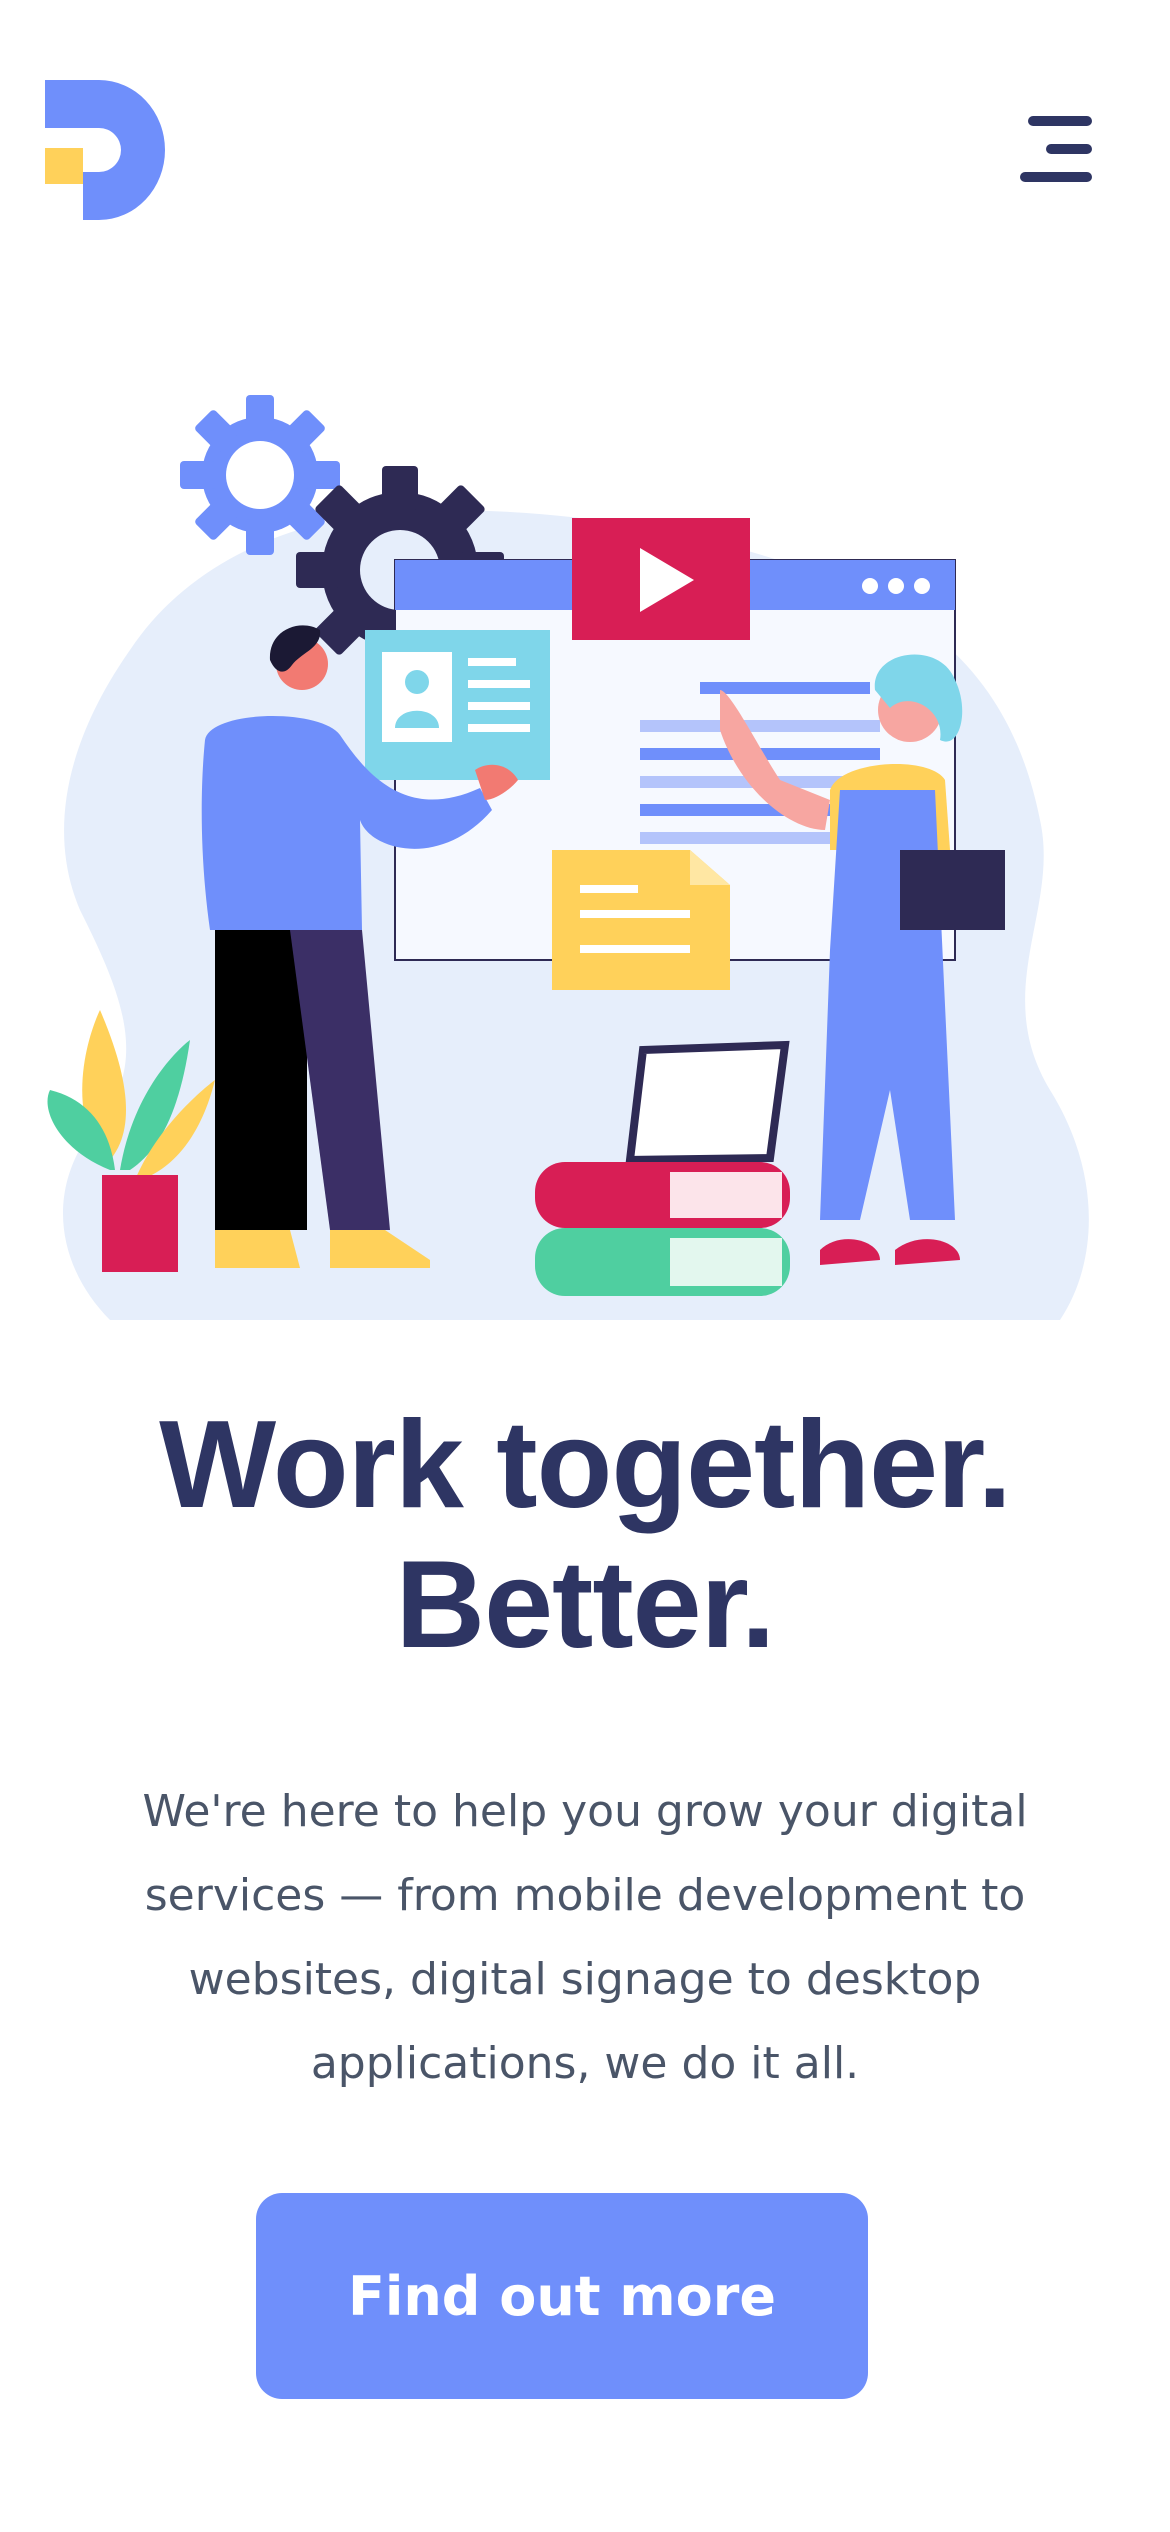 The image size is (1170, 2532). What do you see at coordinates (457, 705) in the screenshot?
I see `profile-card-icon` at bounding box center [457, 705].